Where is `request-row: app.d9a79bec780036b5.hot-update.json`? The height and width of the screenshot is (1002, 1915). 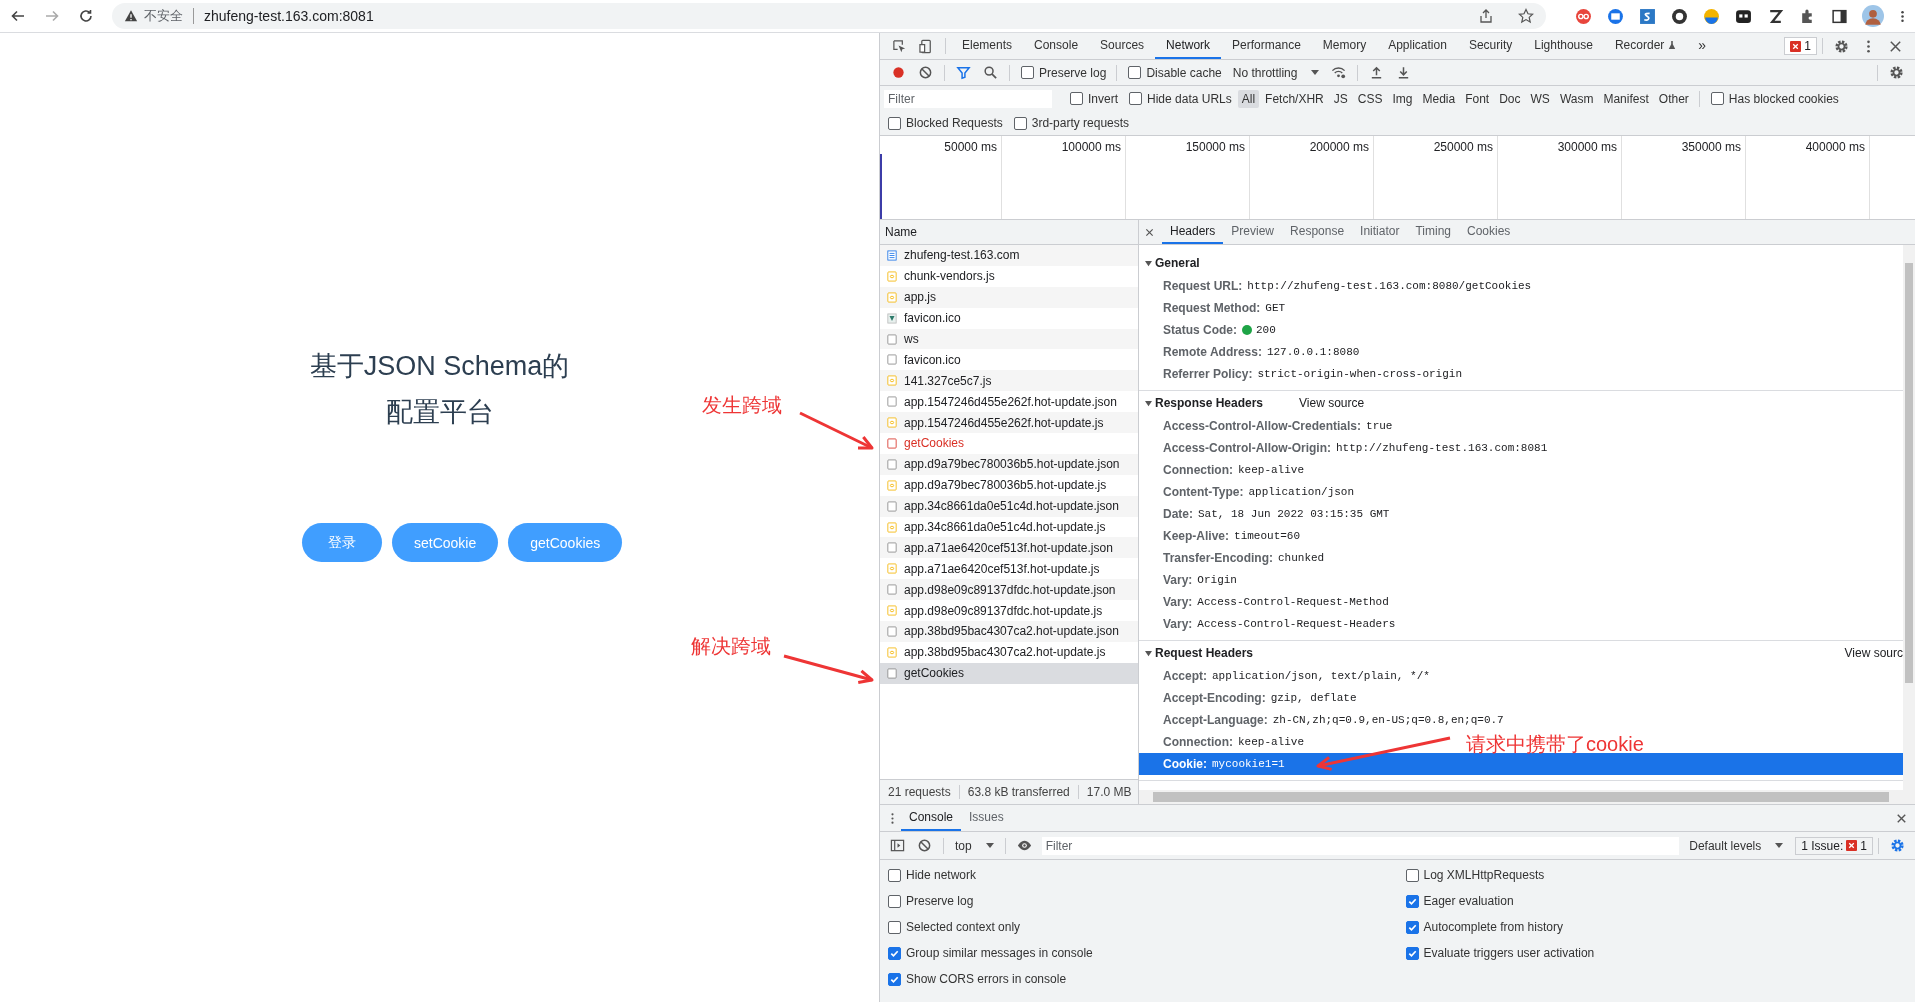
request-row: app.d9a79bec780036b5.hot-update.json is located at coordinates (1009, 464).